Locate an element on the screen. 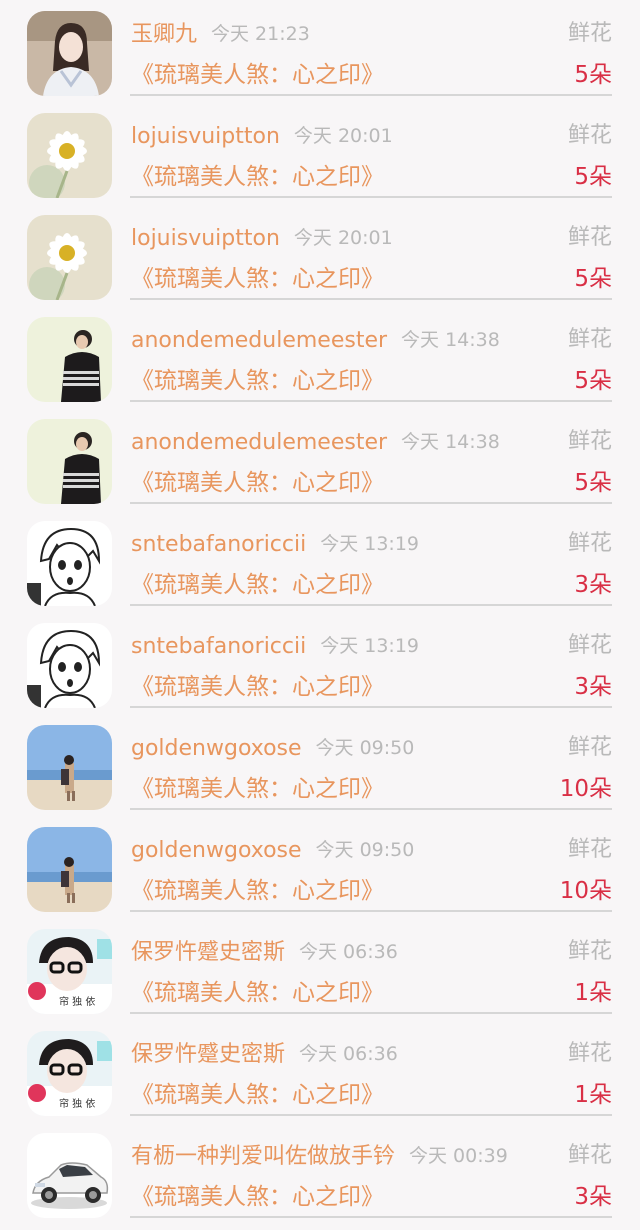  username-text: 玉卿九 is located at coordinates (164, 34).